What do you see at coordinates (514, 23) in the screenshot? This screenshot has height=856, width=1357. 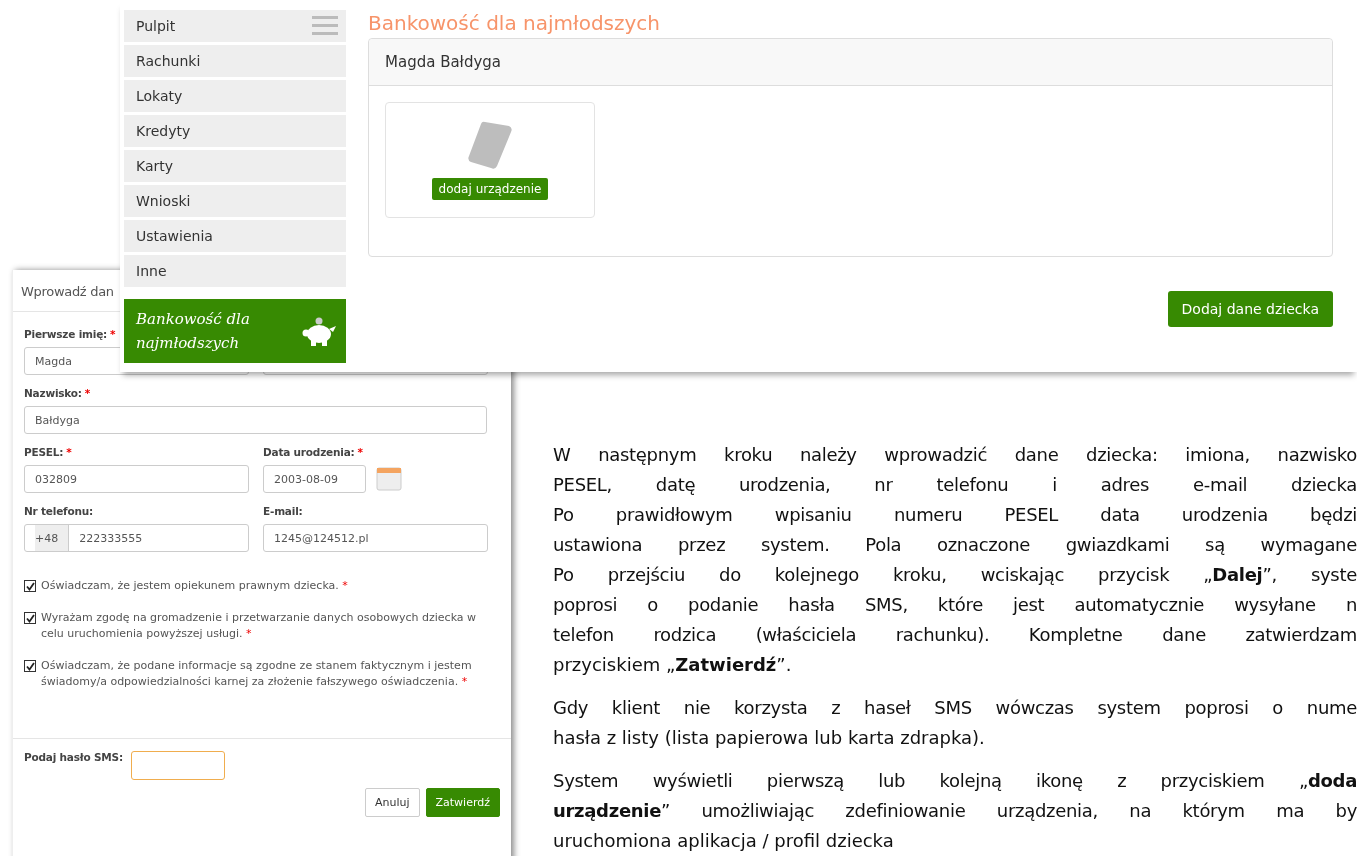 I see `page-title: Bankowość dla najmłodszych` at bounding box center [514, 23].